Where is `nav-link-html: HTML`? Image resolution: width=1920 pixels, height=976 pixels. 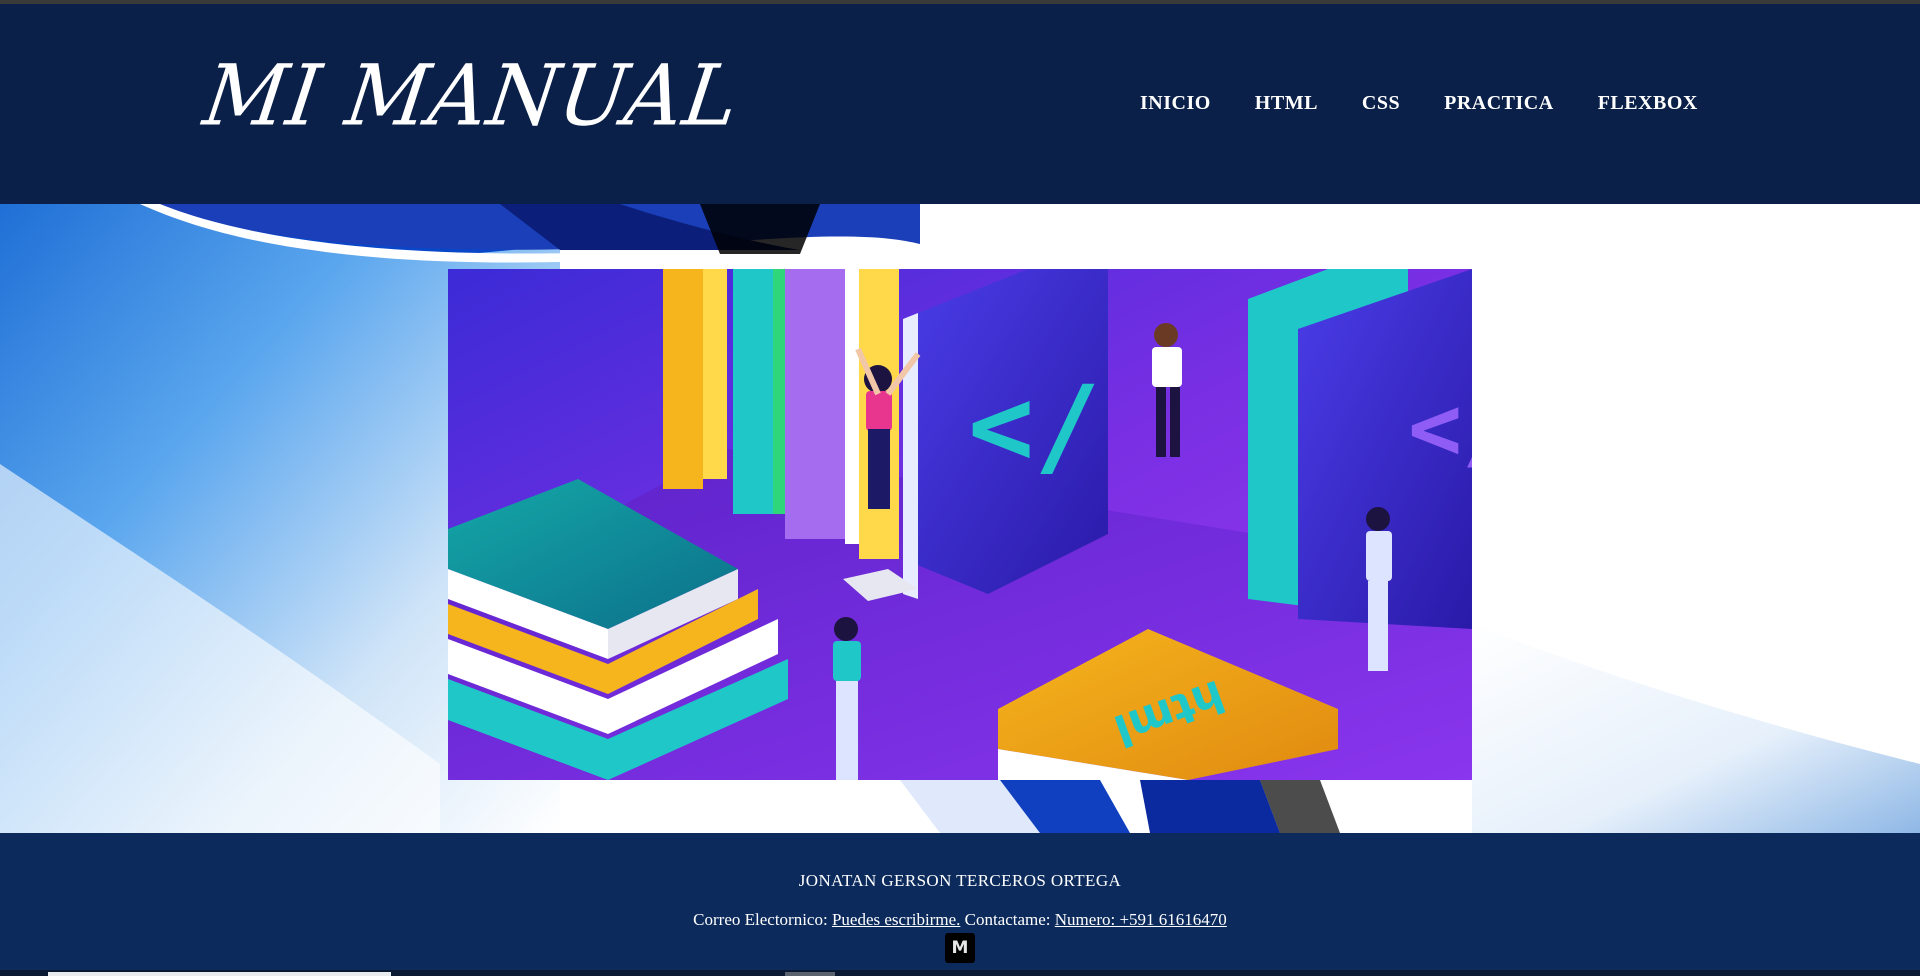
nav-link-html: HTML is located at coordinates (1286, 103).